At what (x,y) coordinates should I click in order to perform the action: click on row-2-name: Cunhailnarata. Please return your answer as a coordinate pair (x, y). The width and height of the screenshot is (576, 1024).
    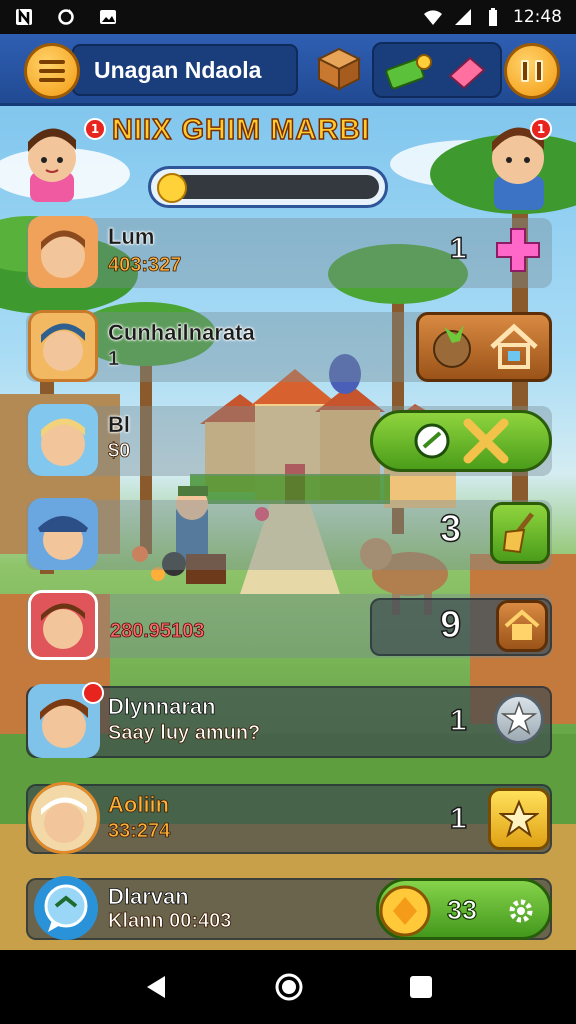
    Looking at the image, I should click on (181, 332).